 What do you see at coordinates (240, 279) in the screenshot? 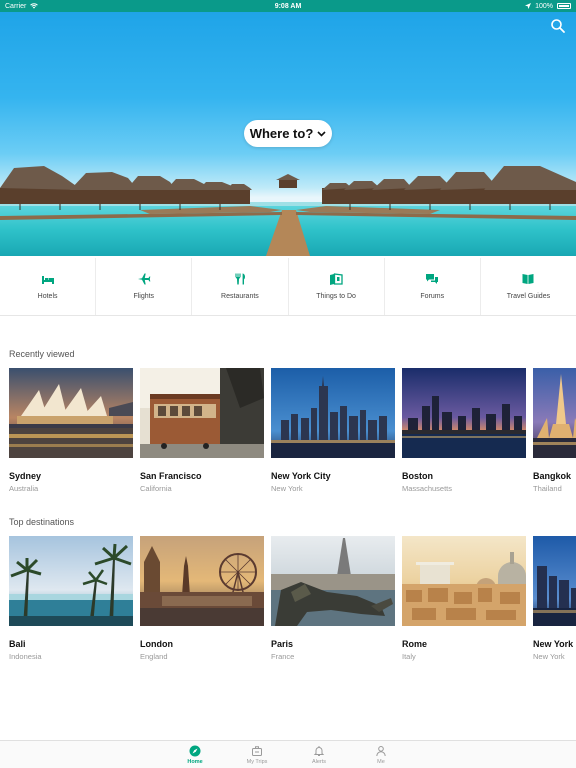
I see `fork-knife-icon` at bounding box center [240, 279].